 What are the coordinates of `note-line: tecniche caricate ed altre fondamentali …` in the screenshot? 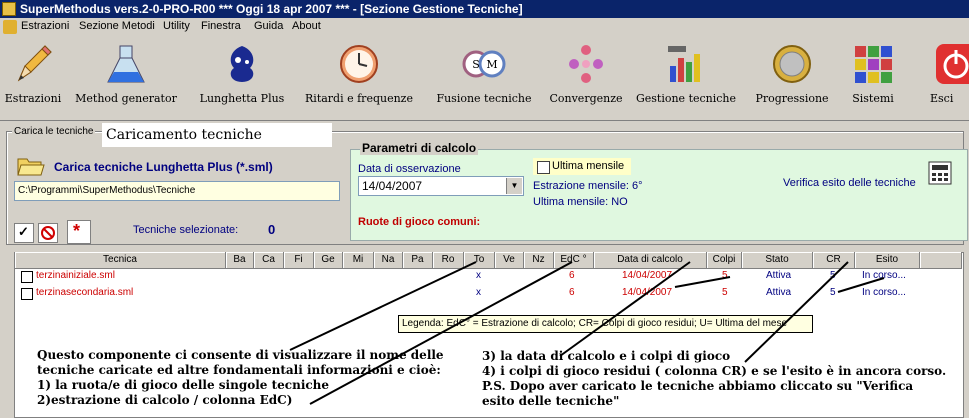 It's located at (239, 370).